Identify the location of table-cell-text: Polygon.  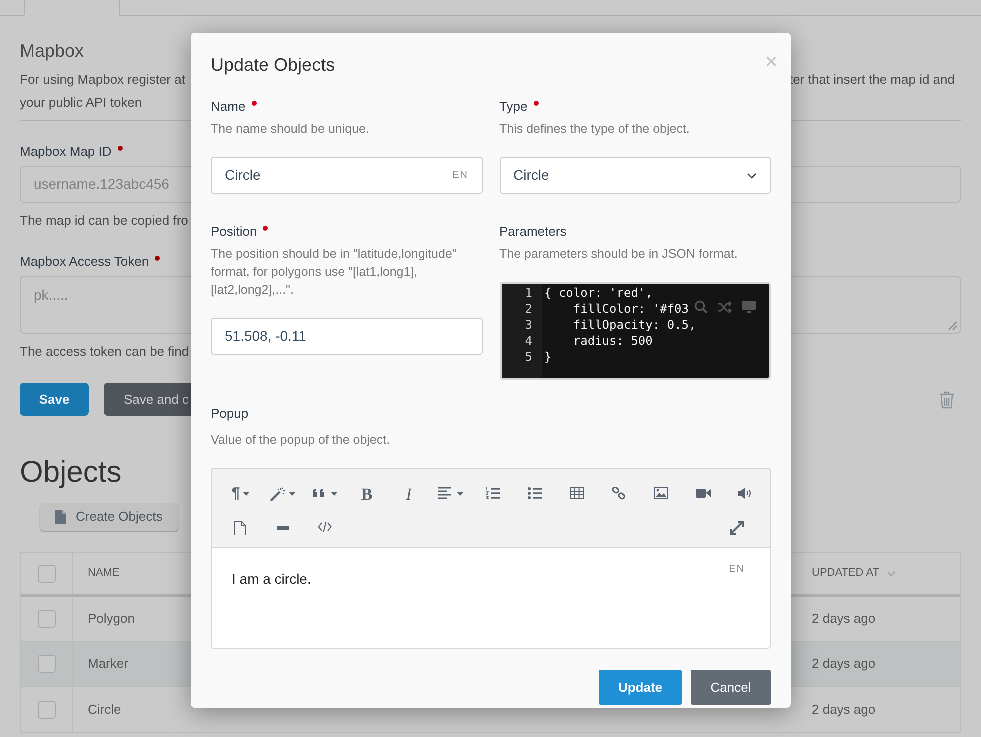
(111, 619).